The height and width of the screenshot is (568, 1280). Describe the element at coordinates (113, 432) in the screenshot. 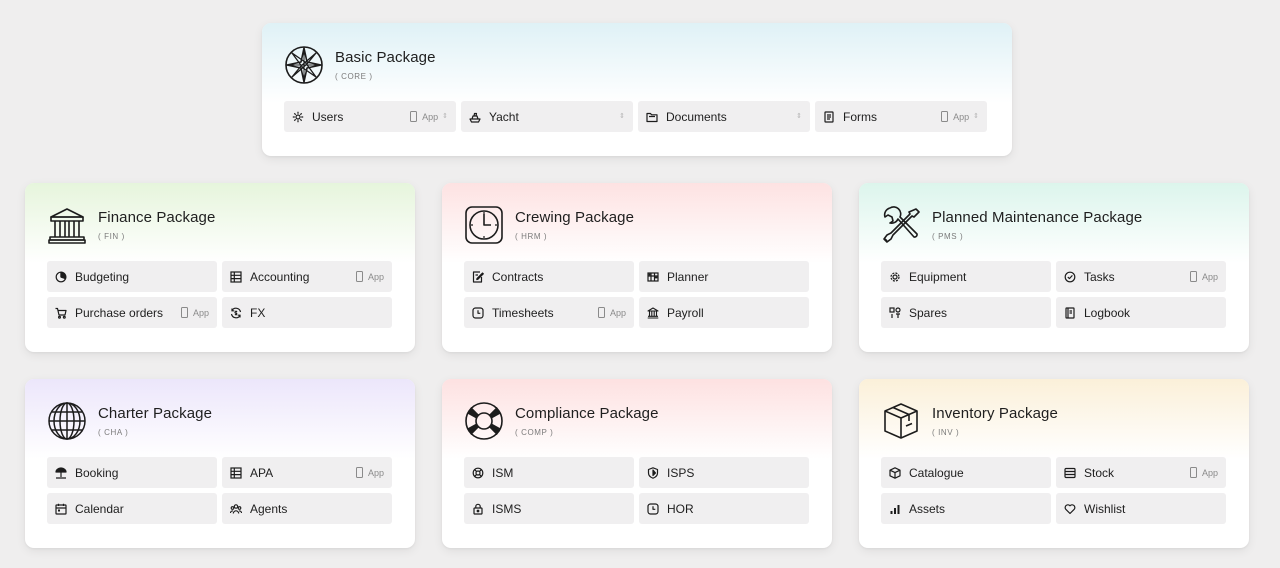

I see `package-code: ( CHA )` at that location.